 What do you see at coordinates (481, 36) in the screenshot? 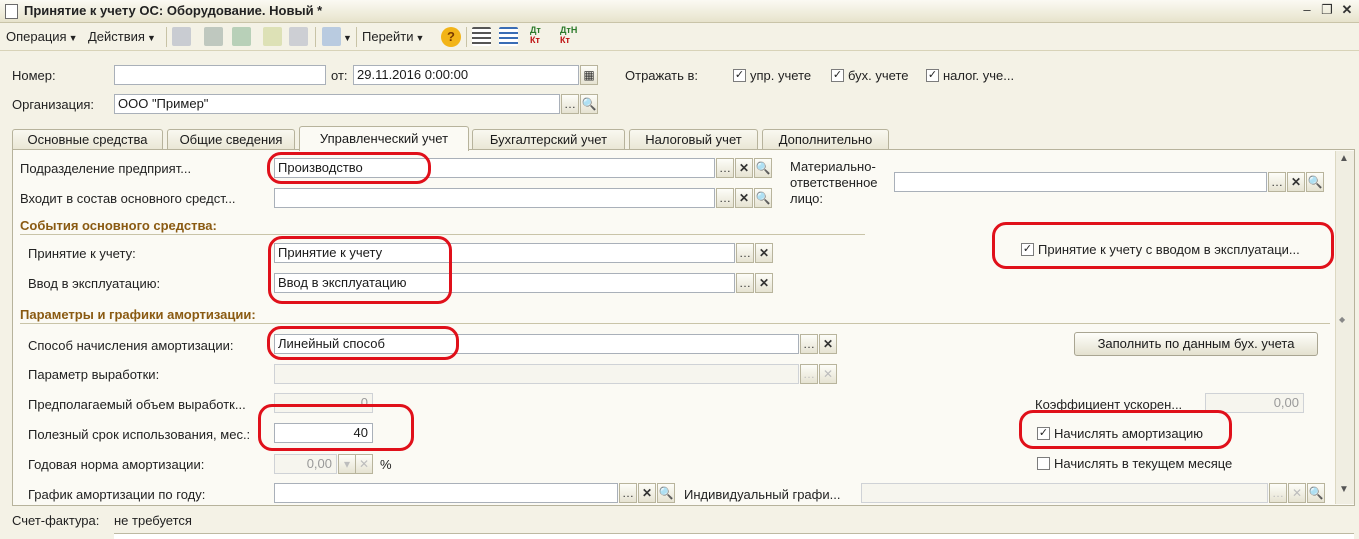
I see `list-icon` at bounding box center [481, 36].